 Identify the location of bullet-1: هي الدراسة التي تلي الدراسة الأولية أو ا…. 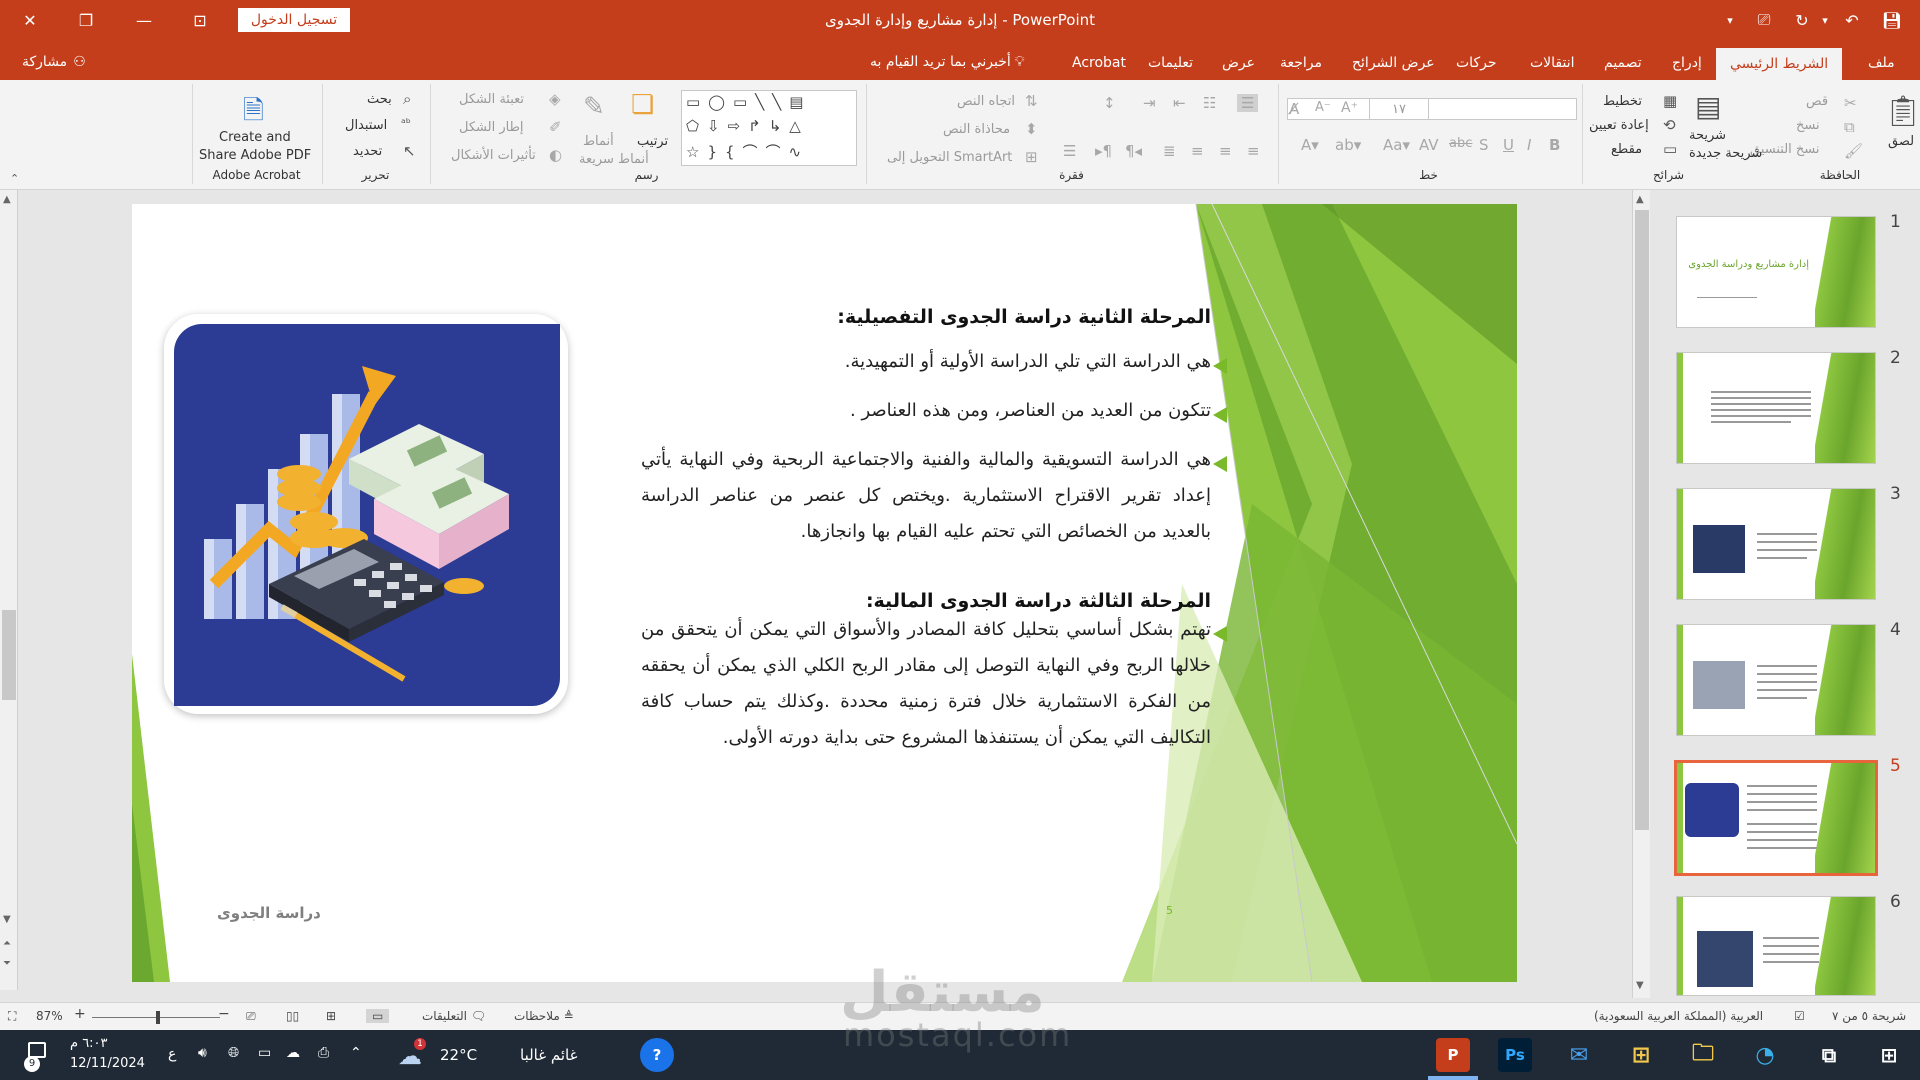
(926, 362).